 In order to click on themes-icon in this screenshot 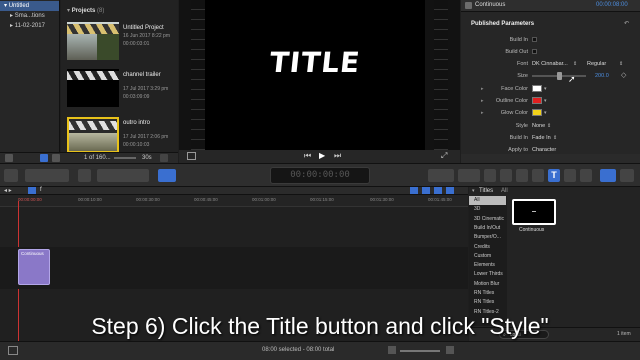, I will do `click(586, 175)`.